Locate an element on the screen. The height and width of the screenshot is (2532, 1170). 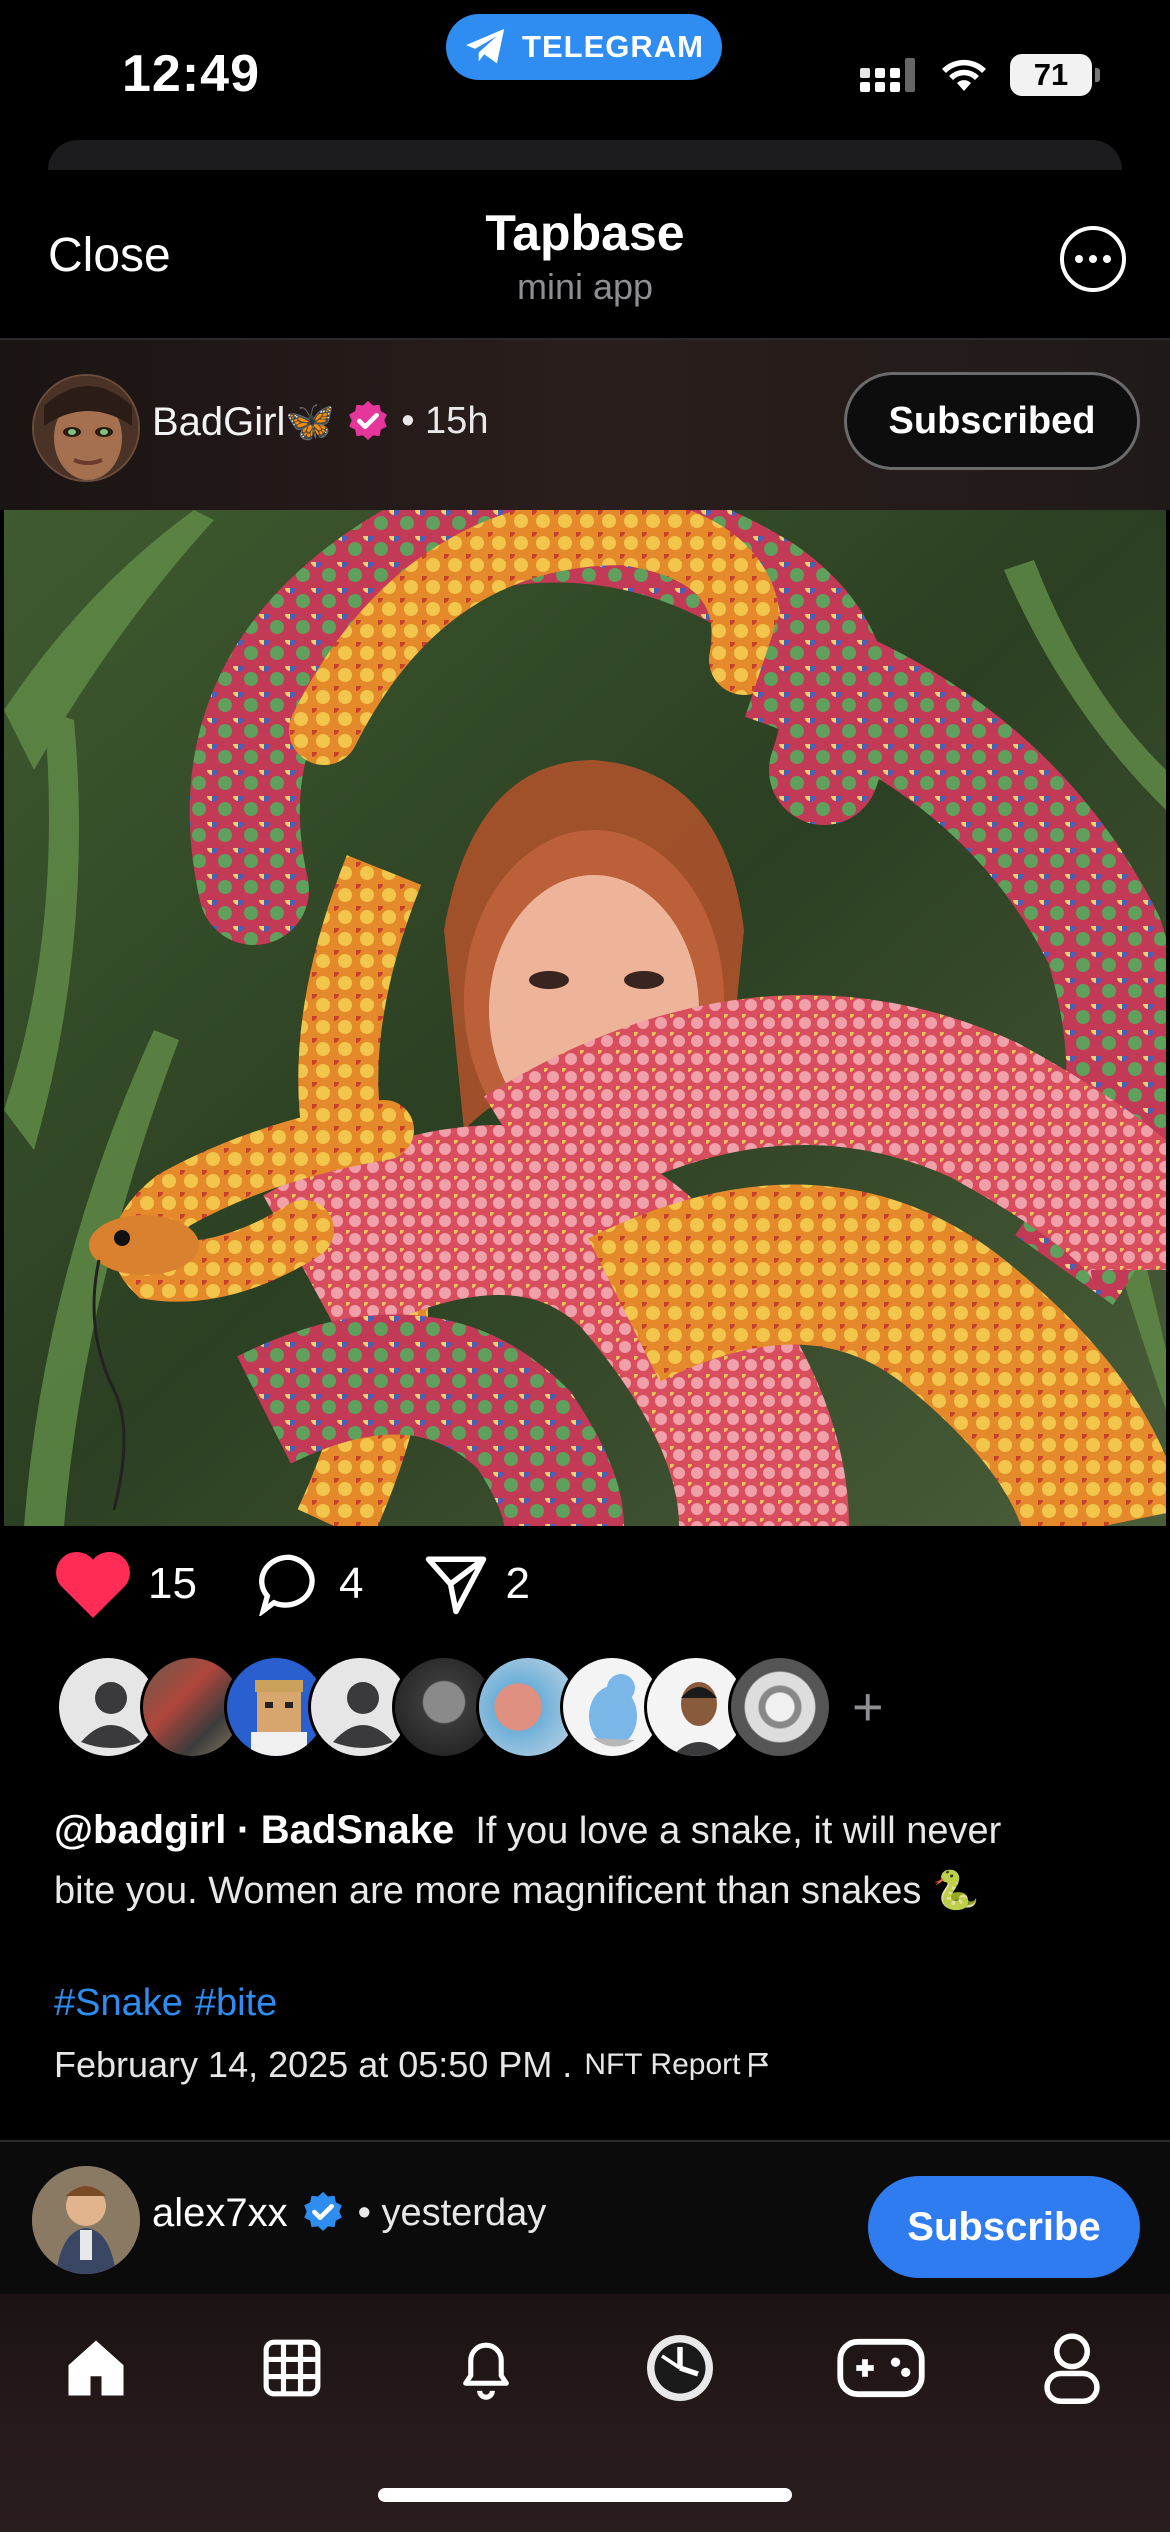
next-post-author: alex7xx • yesterday is located at coordinates (349, 2213).